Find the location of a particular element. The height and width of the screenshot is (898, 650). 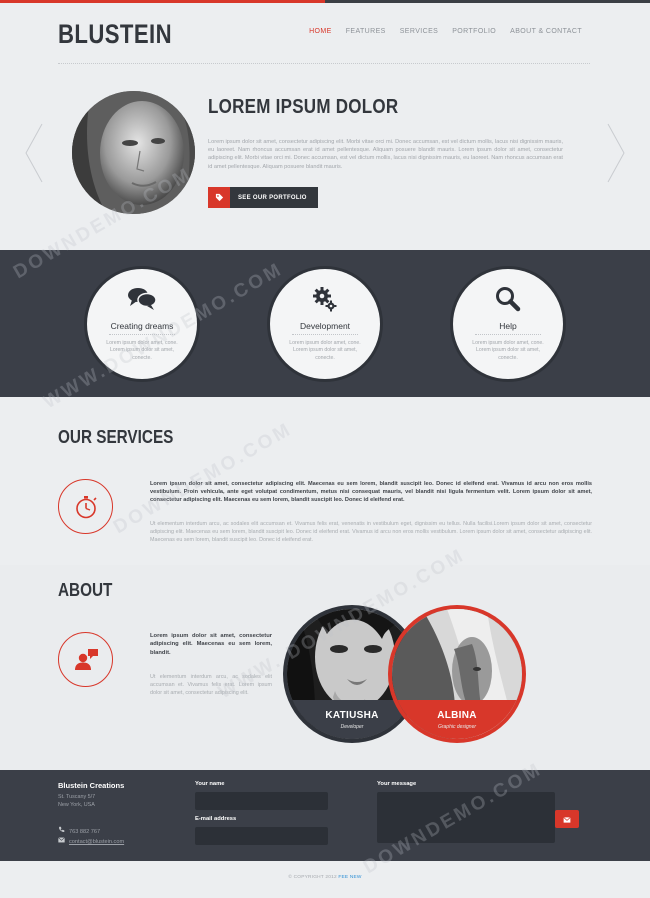

name-input is located at coordinates (261, 801).